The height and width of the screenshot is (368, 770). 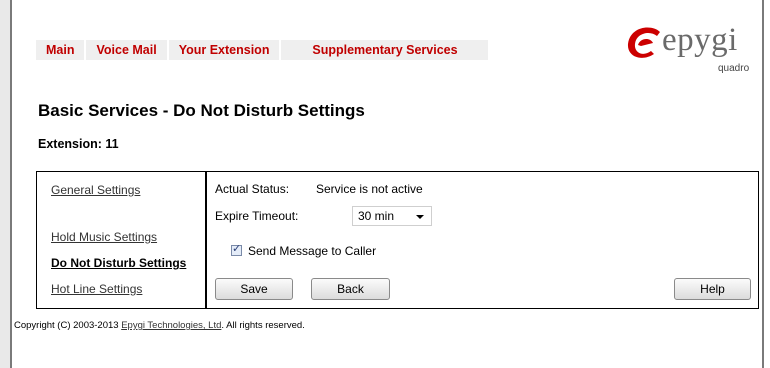 I want to click on back-button: Back, so click(x=350, y=289).